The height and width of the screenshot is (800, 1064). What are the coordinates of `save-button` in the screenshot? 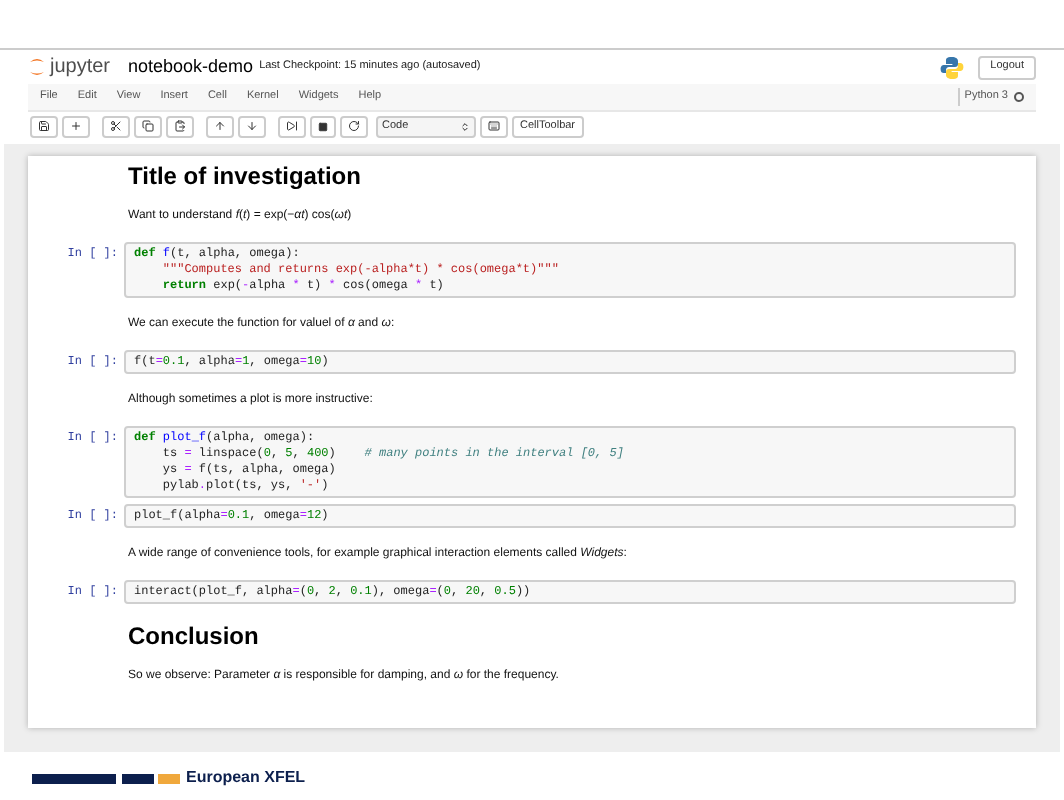 It's located at (44, 126).